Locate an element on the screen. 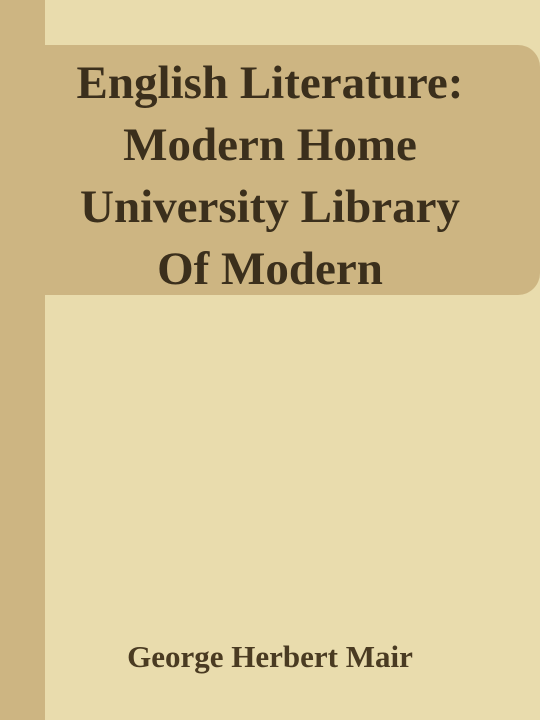 The width and height of the screenshot is (540, 720). title-line-2: Modern Home is located at coordinates (270, 145).